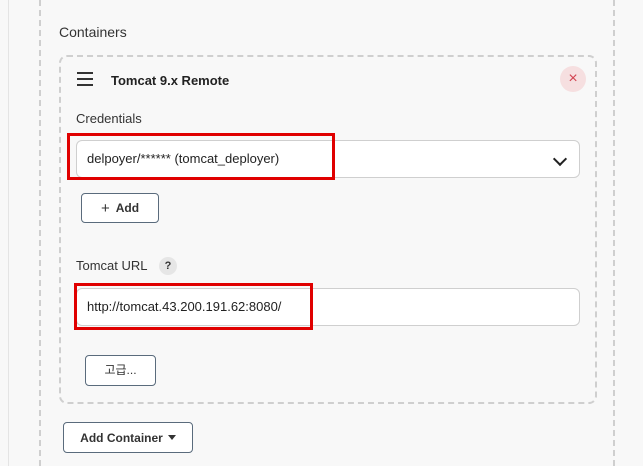  I want to click on outer-dashed-border-right, so click(614, 233).